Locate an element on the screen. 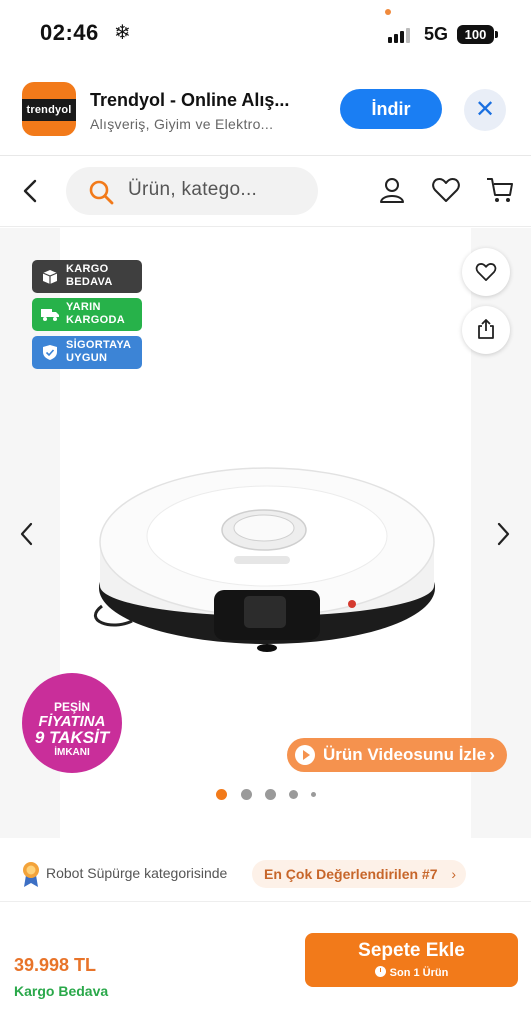  heart-icon is located at coordinates (486, 272).